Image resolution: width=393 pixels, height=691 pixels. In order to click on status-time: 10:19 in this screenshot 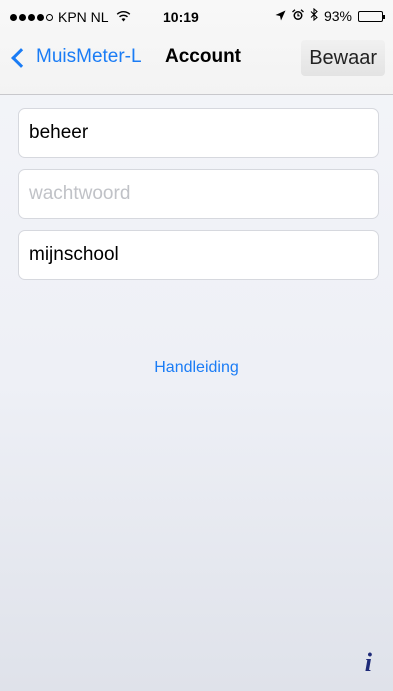, I will do `click(181, 17)`.